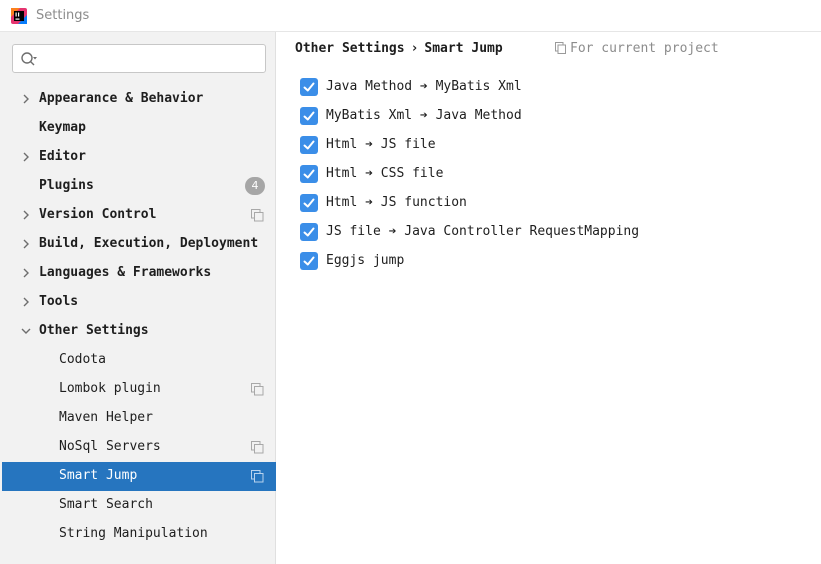 The height and width of the screenshot is (564, 821). Describe the element at coordinates (139, 360) in the screenshot. I see `sidebar-item-codota: Codota` at that location.